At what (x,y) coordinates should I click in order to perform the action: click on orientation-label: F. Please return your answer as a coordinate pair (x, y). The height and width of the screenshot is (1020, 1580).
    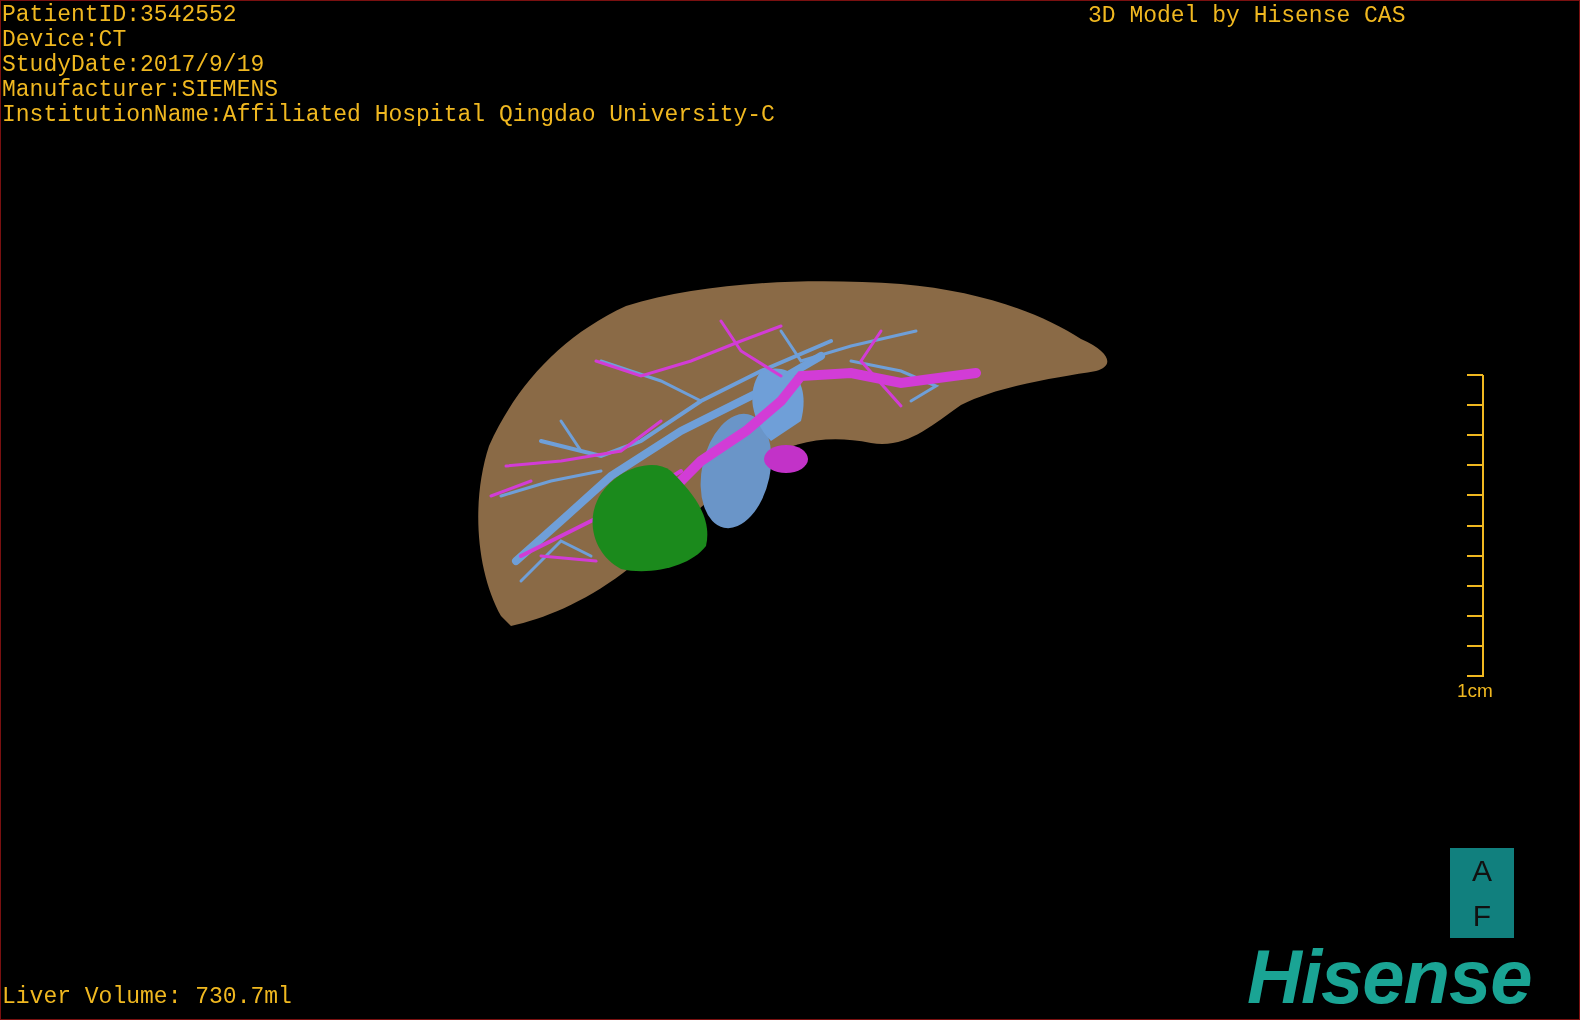
    Looking at the image, I should click on (1482, 915).